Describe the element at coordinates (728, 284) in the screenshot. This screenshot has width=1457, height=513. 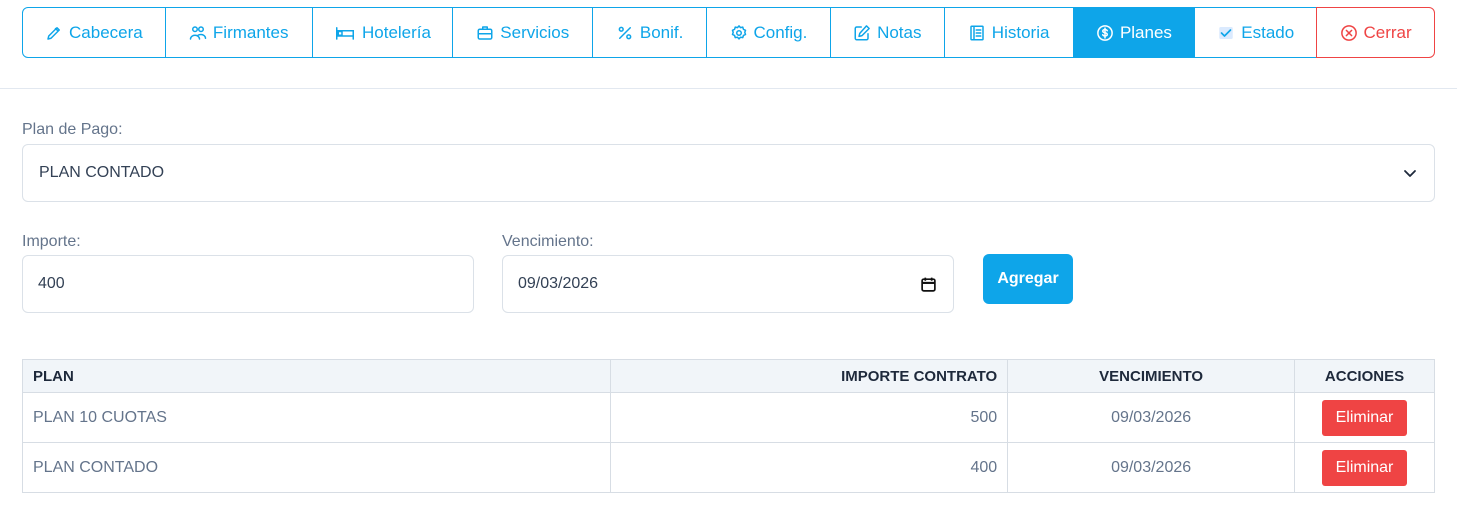
I see `vencimiento-date-input: 09/03/2026` at that location.